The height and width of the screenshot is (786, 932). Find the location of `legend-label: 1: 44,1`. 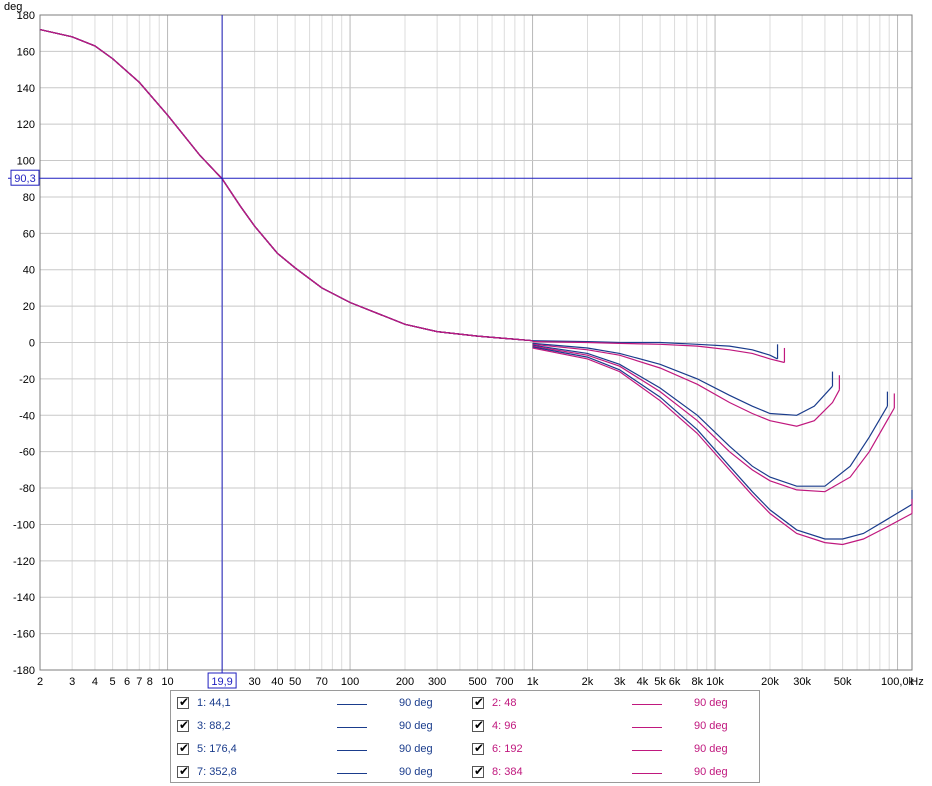

legend-label: 1: 44,1 is located at coordinates (214, 703).